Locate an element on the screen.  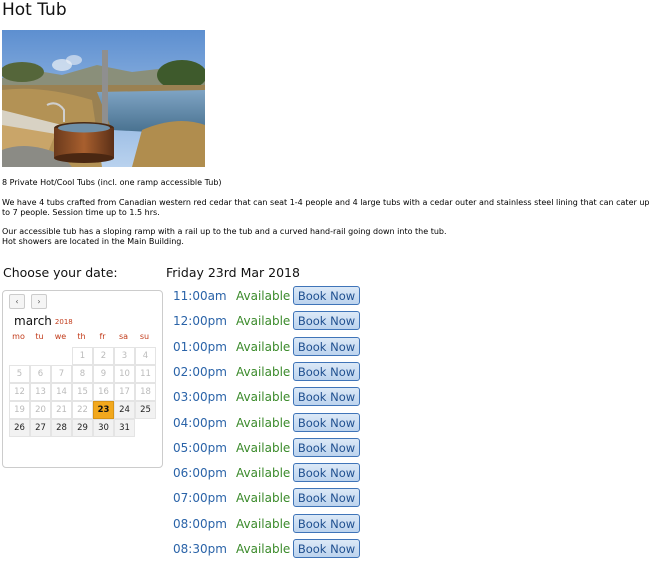
slot-time: 12:00pm is located at coordinates (200, 321).